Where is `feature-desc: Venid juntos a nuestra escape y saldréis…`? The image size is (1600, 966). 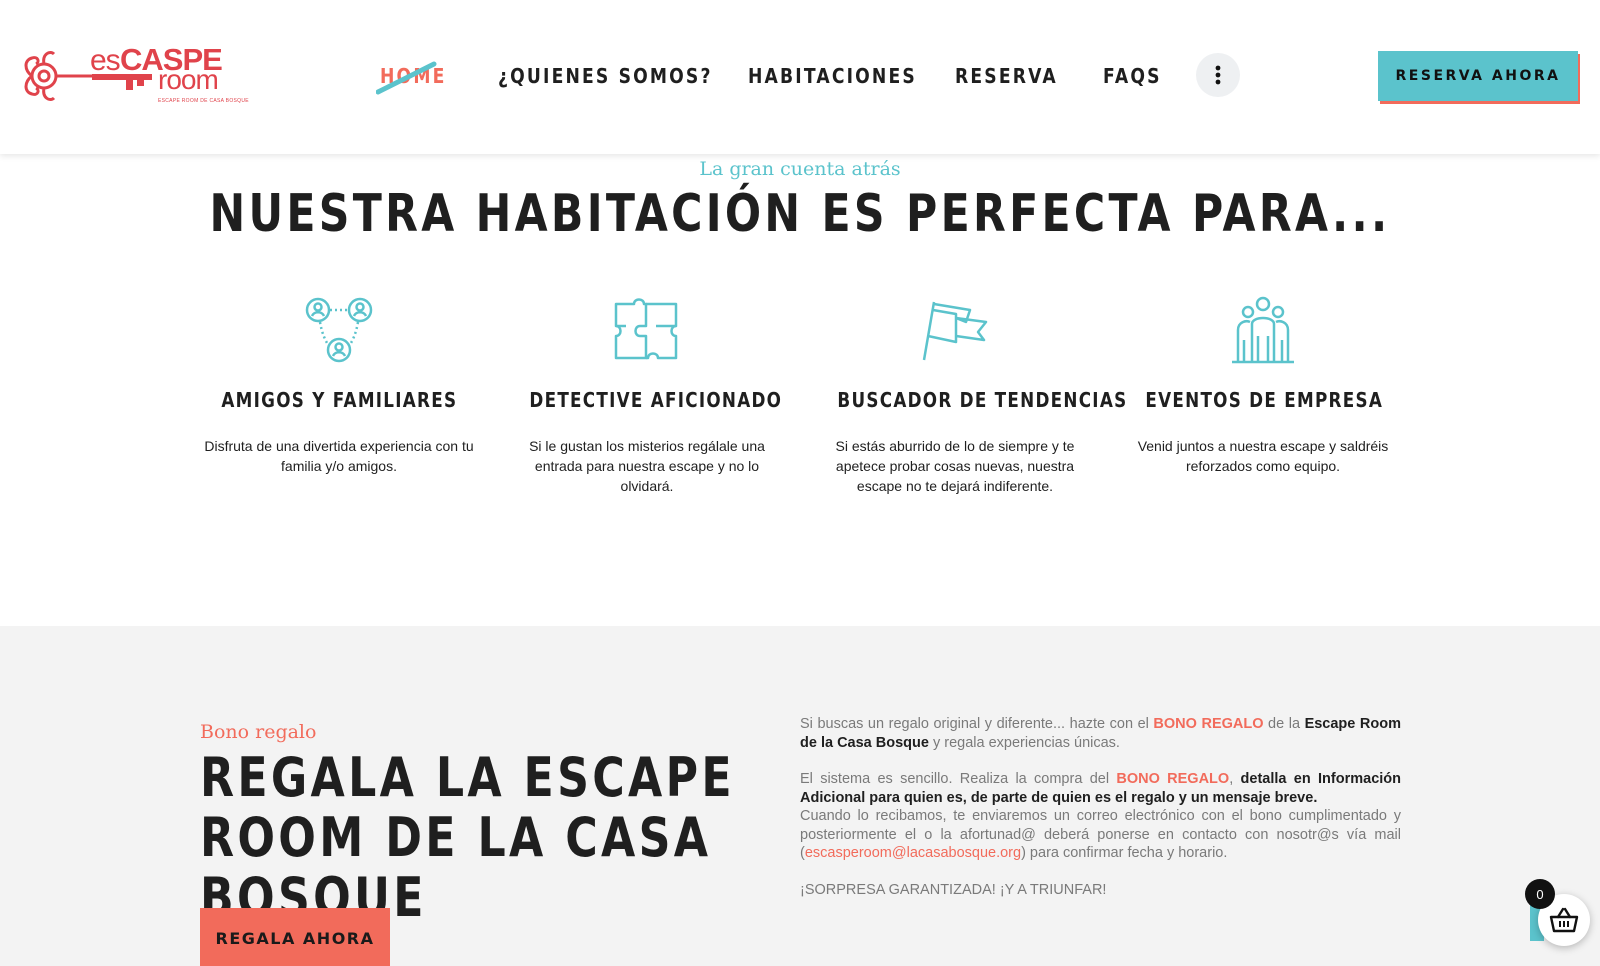
feature-desc: Venid juntos a nuestra escape y saldréis… is located at coordinates (1263, 456).